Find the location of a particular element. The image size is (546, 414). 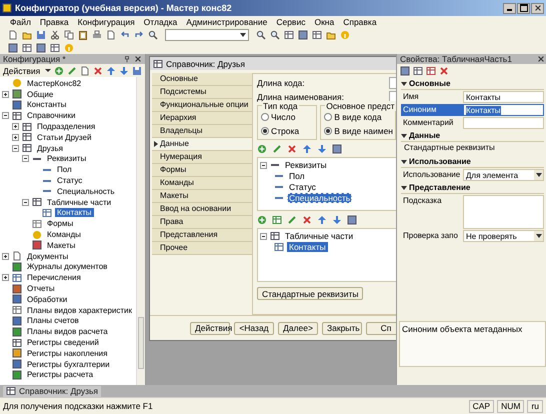

clipboard-icon is located at coordinates (83, 35).